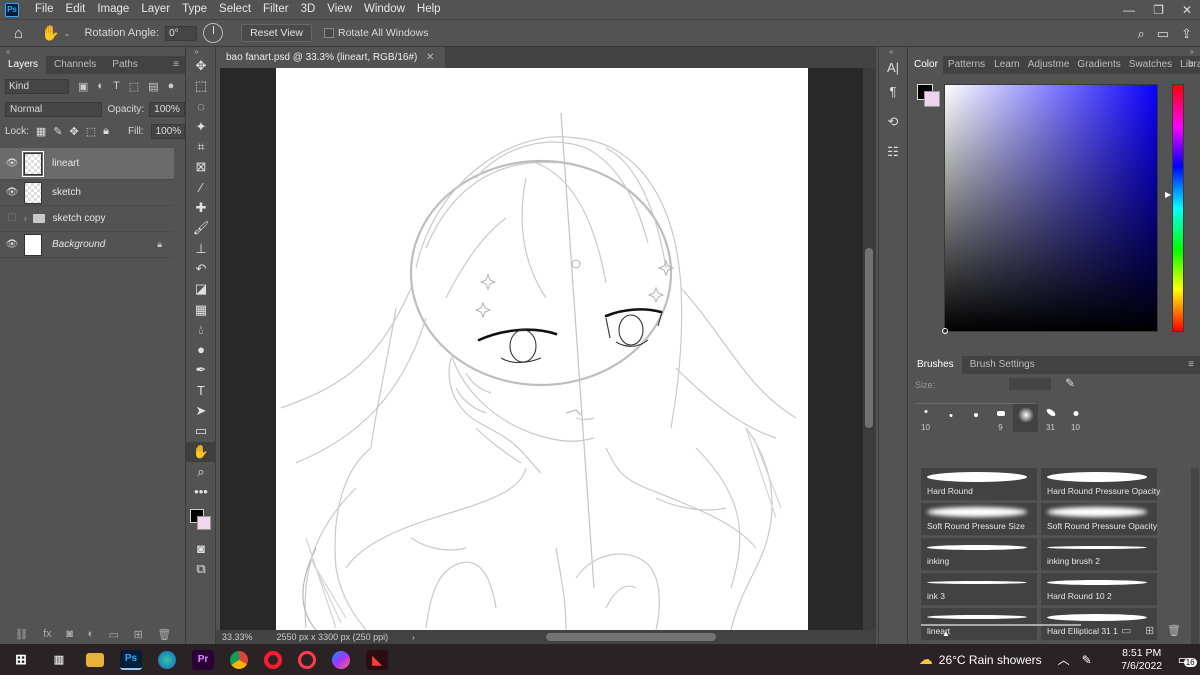 This screenshot has width=1200, height=675. Describe the element at coordinates (100, 86) in the screenshot. I see `filter-adjustment-icon: ◐` at that location.